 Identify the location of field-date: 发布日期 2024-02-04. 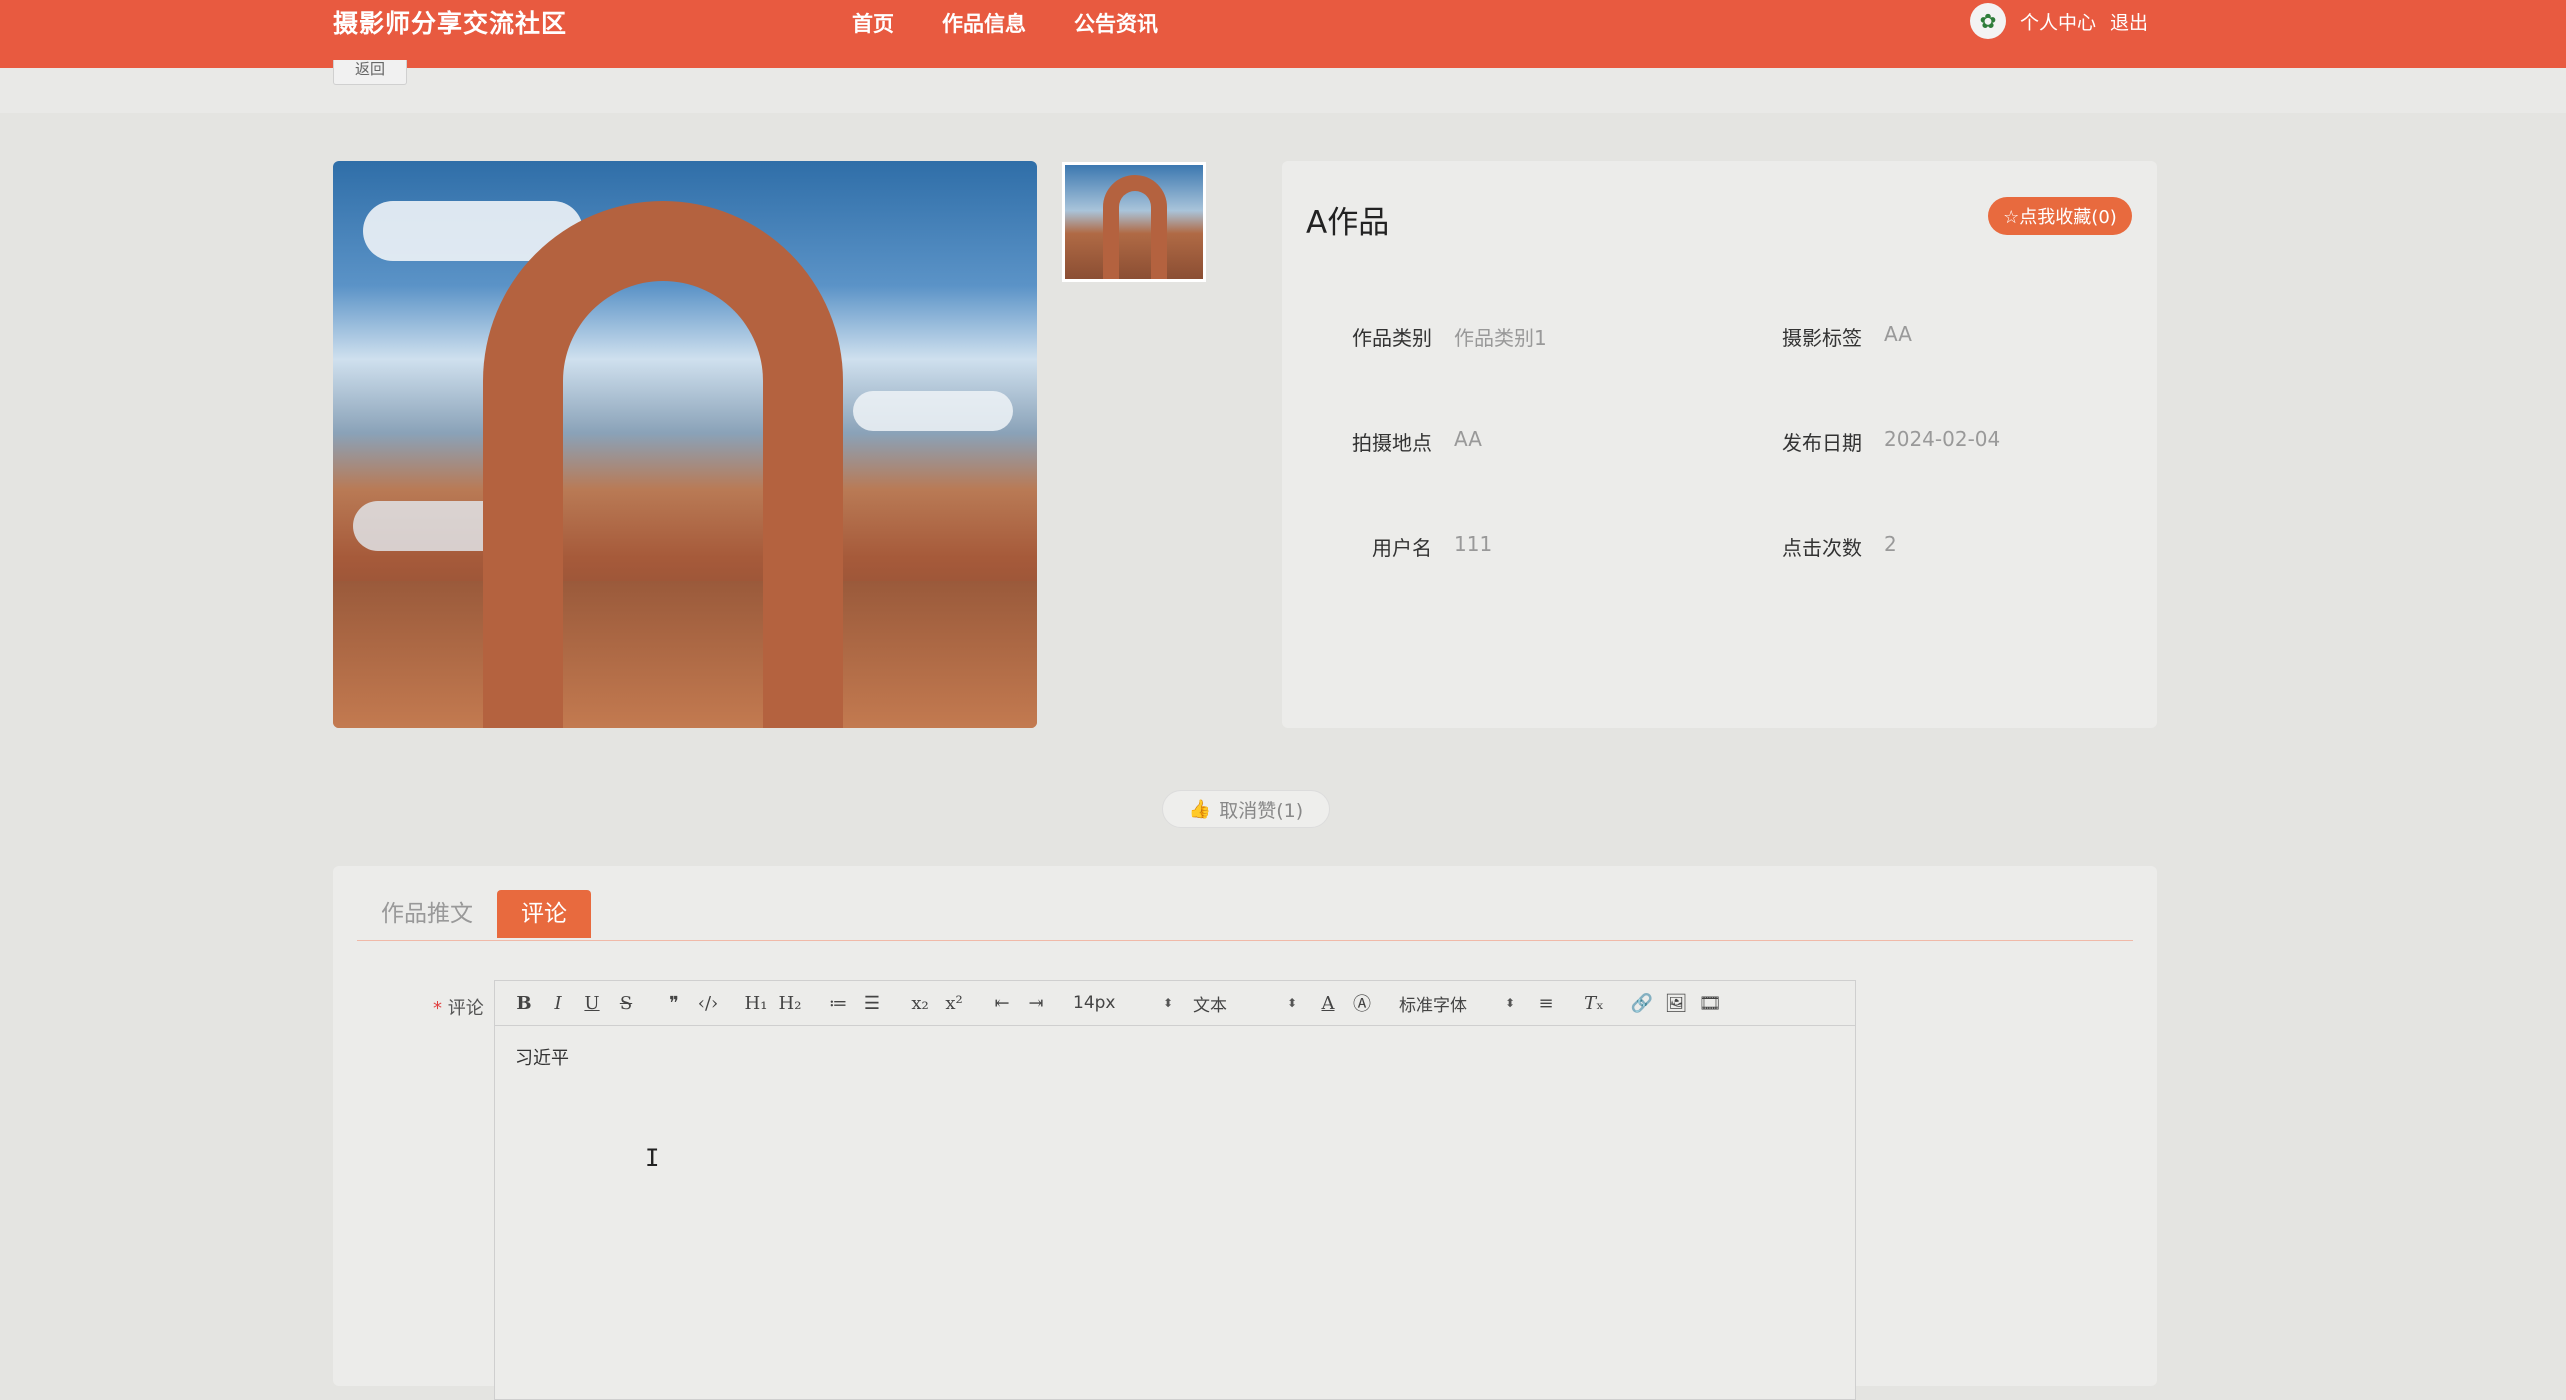
(1868, 441).